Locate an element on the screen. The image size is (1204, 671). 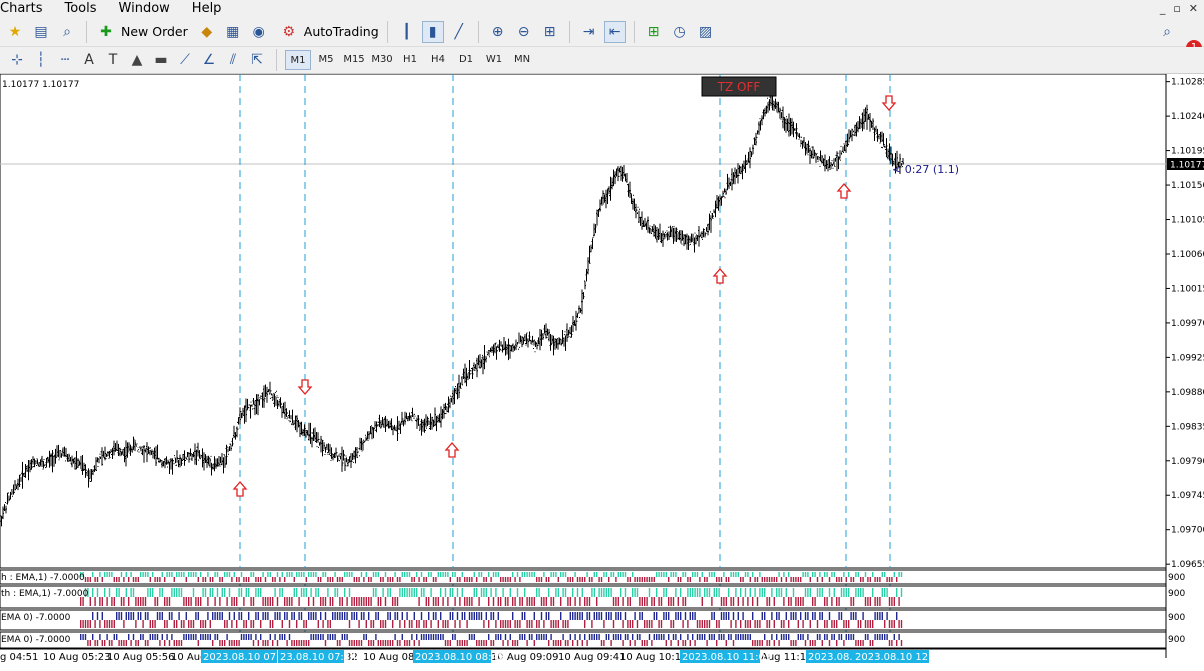
new-order-button: ✚ New Order is located at coordinates (141, 32).